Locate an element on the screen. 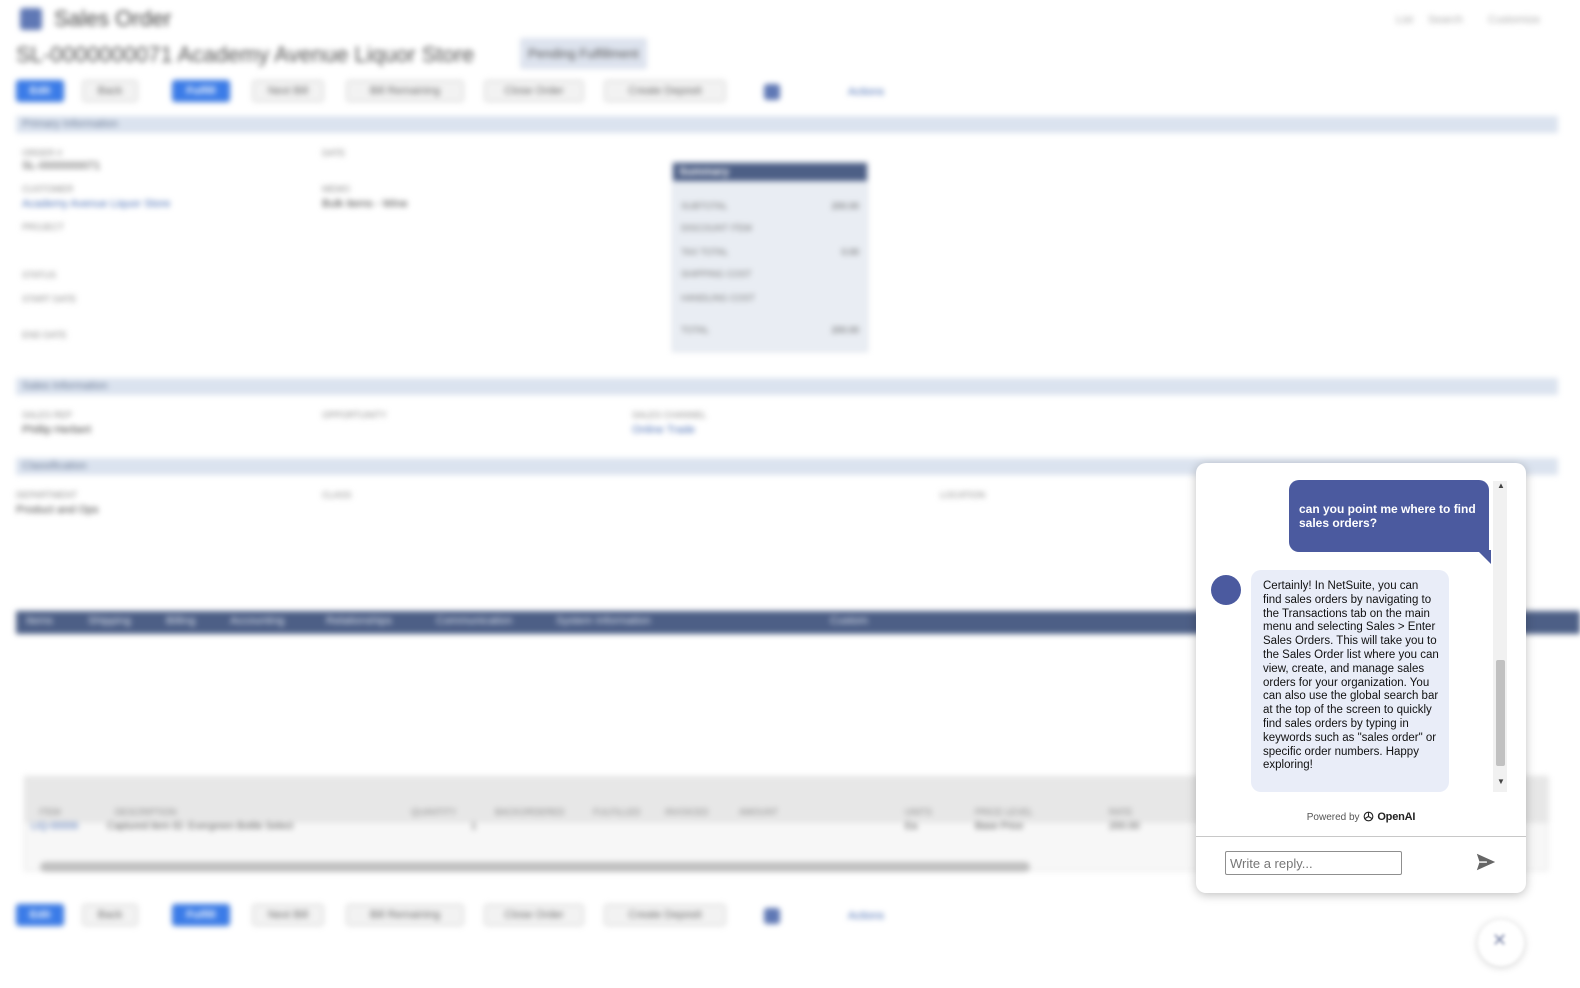 Image resolution: width=1580 pixels, height=988 pixels. summary-row: SHIPPING COST is located at coordinates (770, 274).